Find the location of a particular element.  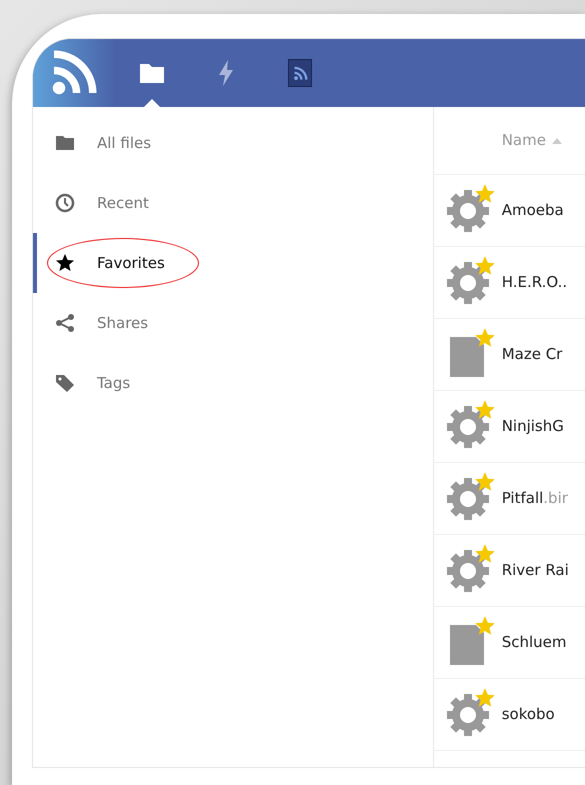

lightning-icon is located at coordinates (226, 73).